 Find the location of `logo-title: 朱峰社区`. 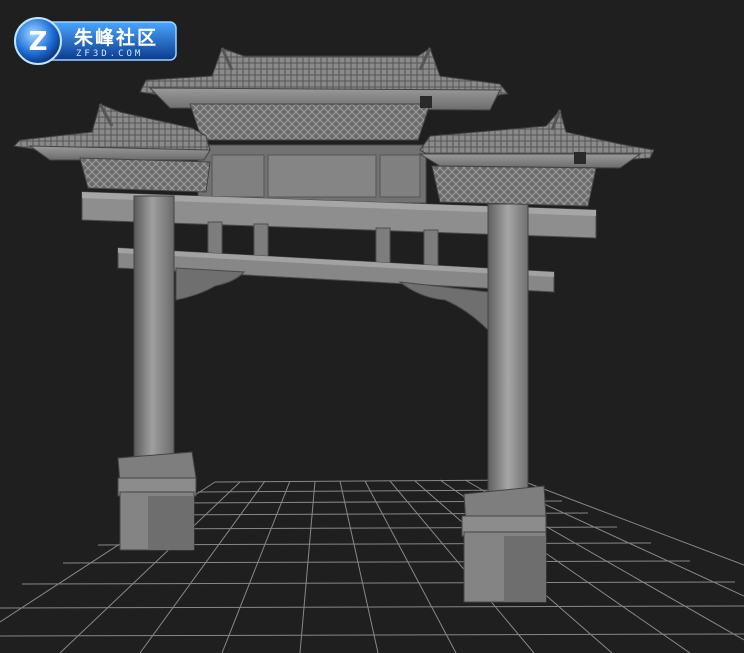

logo-title: 朱峰社区 is located at coordinates (116, 37).